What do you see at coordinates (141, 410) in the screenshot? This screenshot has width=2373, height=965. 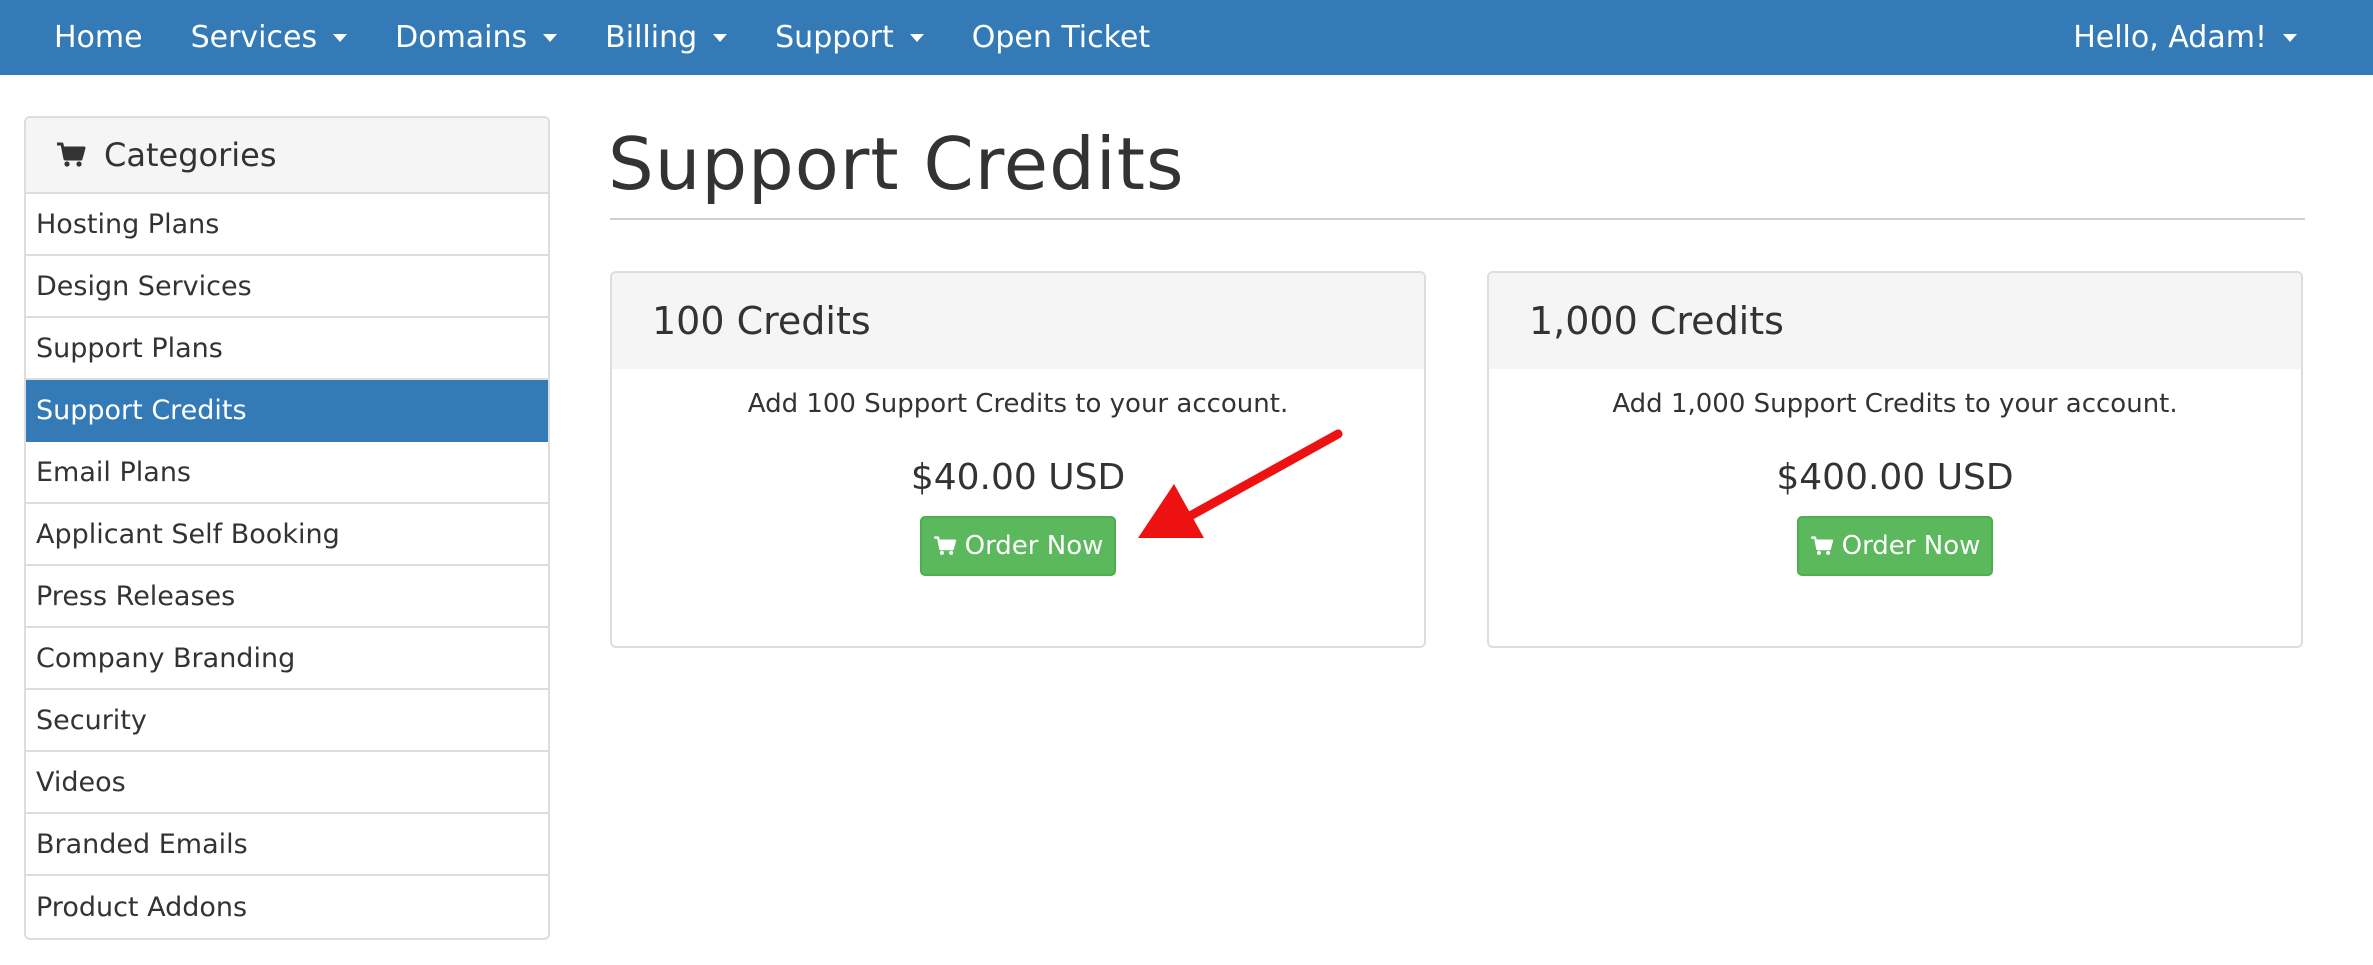 I see `sidebar-item-label: Support Credits` at bounding box center [141, 410].